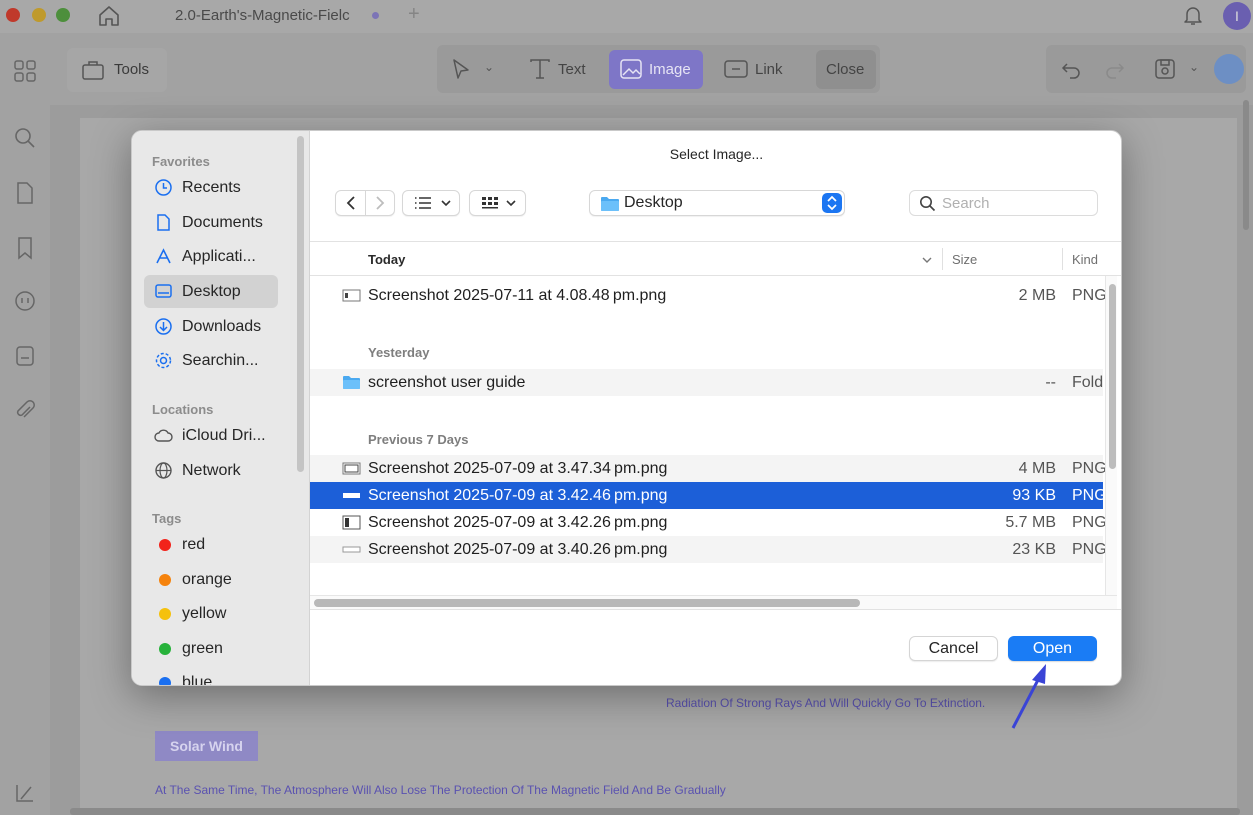 This screenshot has width=1253, height=815. I want to click on window-close-button, so click(13, 15).